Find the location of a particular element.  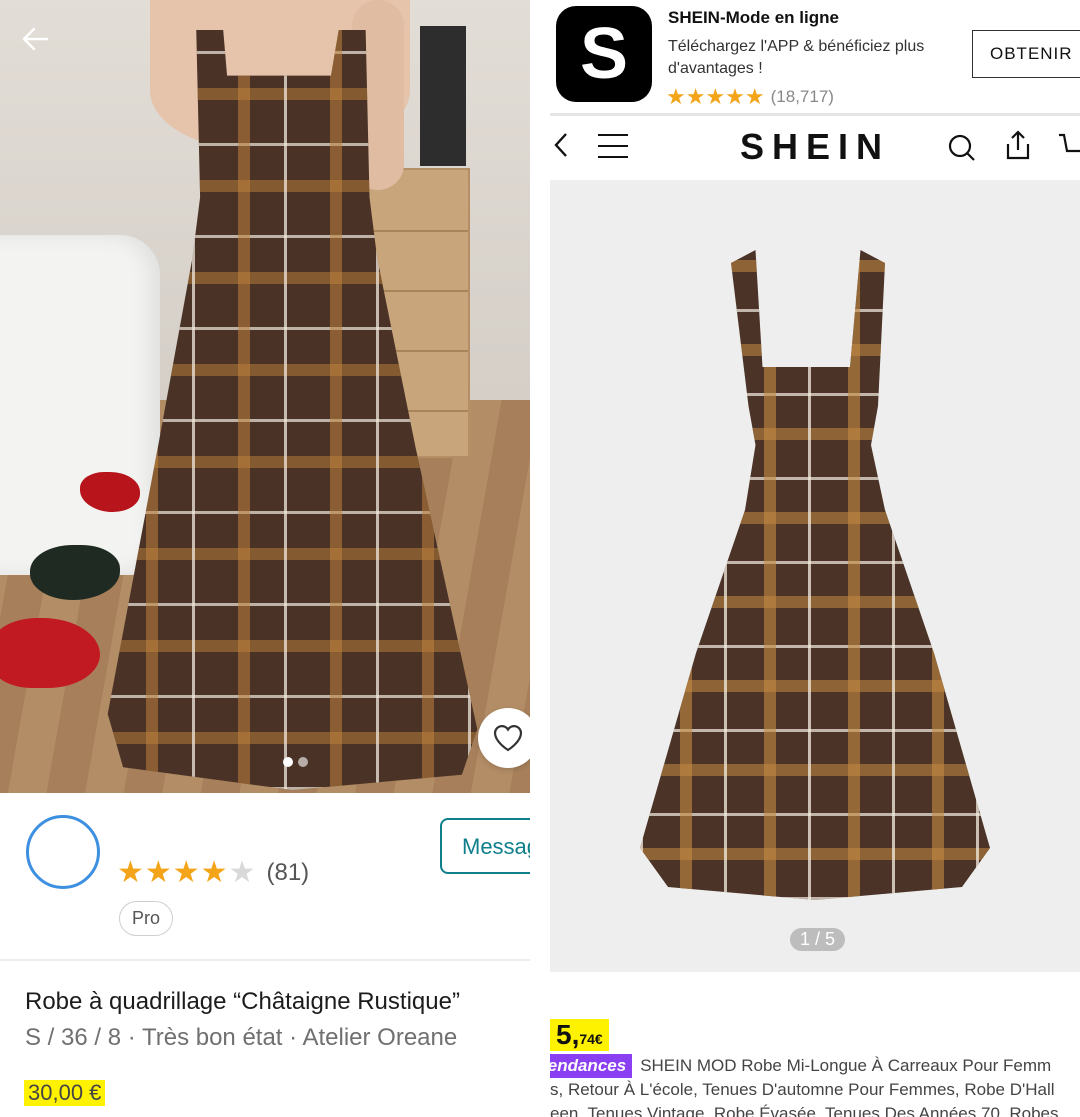

top-nav: SHEIN is located at coordinates (815, 147).